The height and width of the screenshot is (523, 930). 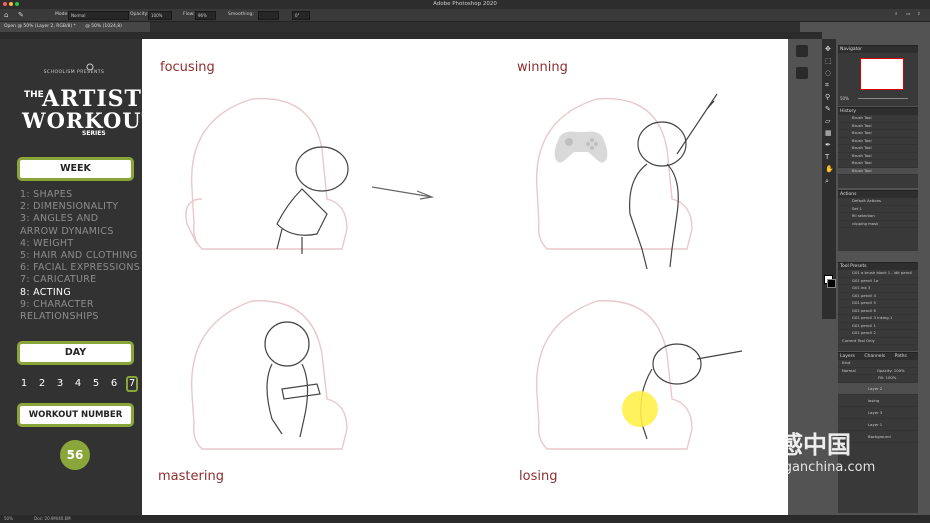 I want to click on week-item: 4: WEIGHT, so click(x=81, y=244).